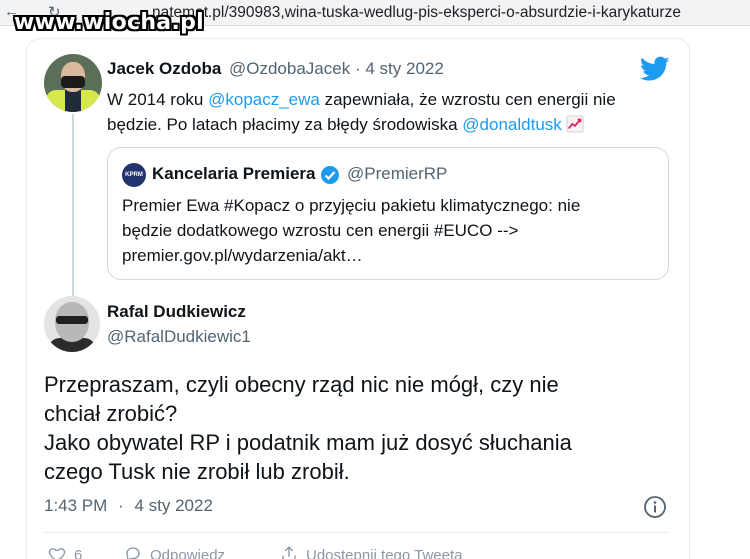 The height and width of the screenshot is (559, 750). What do you see at coordinates (57, 553) in the screenshot?
I see `heart-icon` at bounding box center [57, 553].